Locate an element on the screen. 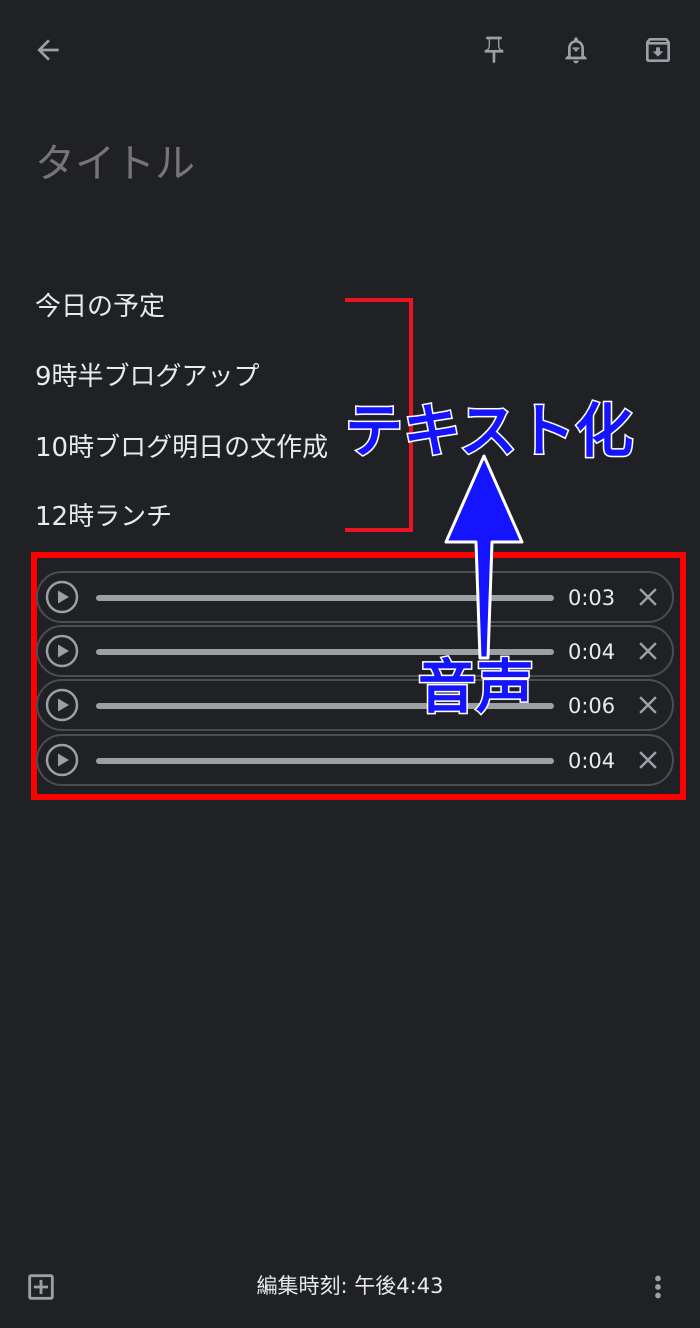 This screenshot has height=1328, width=700. archive-icon is located at coordinates (658, 50).